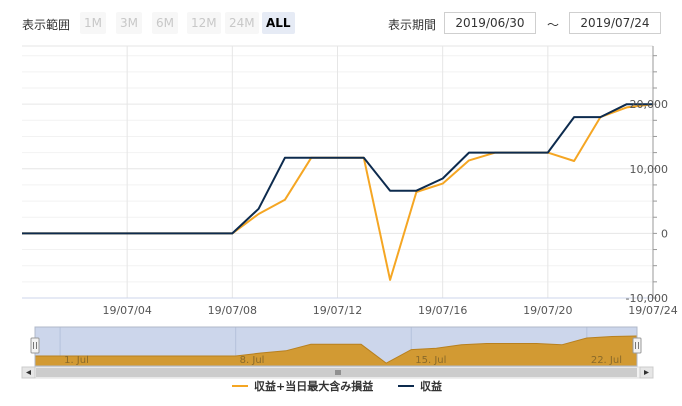 This screenshot has height=406, width=682. I want to click on y-tick-label-3: 20,000, so click(649, 104).